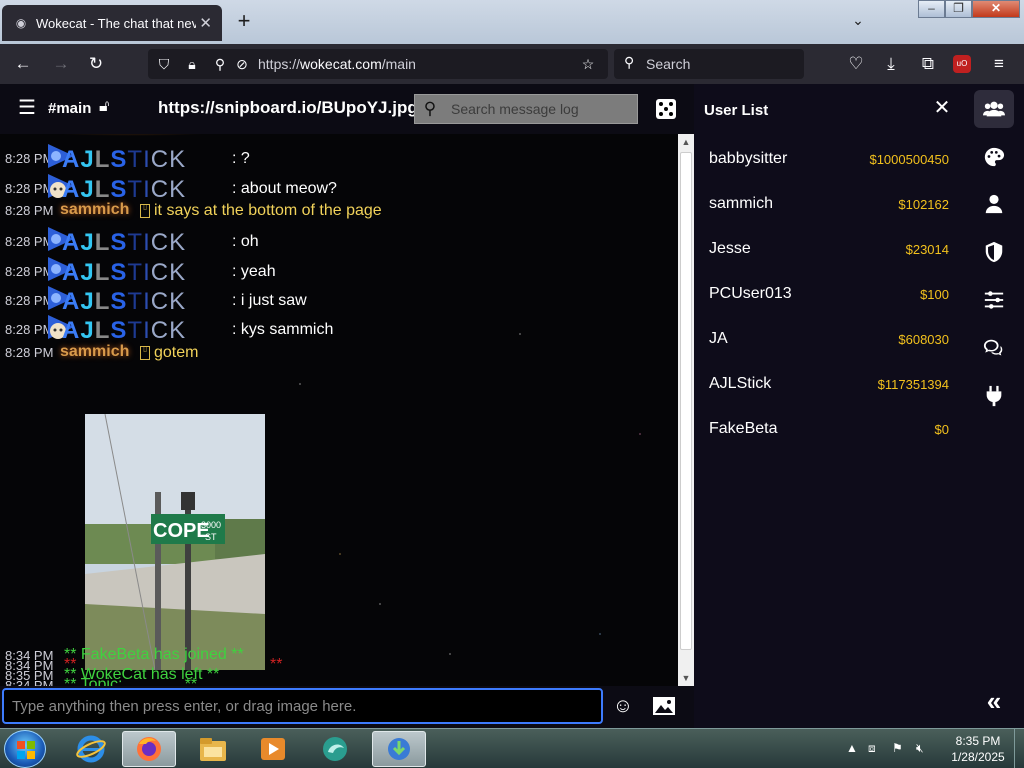 The width and height of the screenshot is (1024, 768). Describe the element at coordinates (941, 429) in the screenshot. I see `user-balance: $0` at that location.